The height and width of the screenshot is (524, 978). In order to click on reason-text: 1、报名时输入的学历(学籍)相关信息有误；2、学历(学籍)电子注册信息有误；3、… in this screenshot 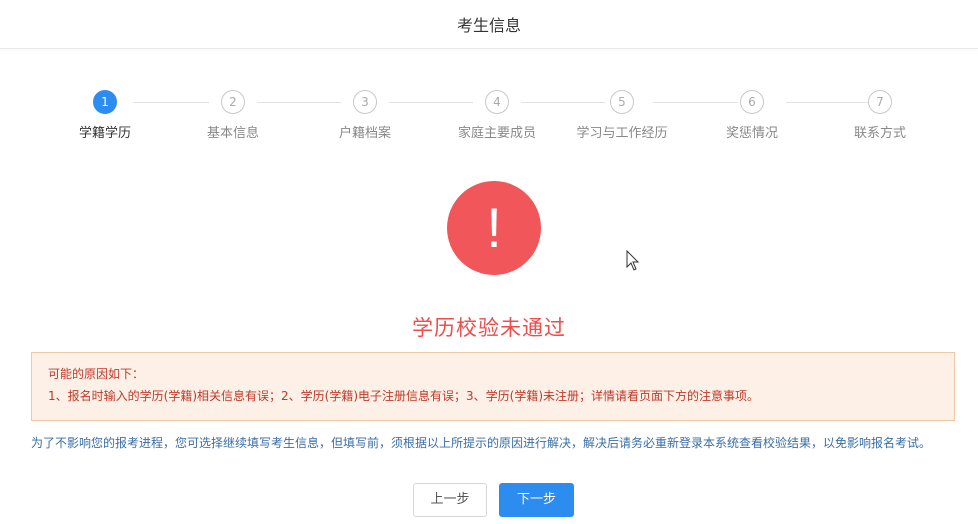, I will do `click(403, 396)`.